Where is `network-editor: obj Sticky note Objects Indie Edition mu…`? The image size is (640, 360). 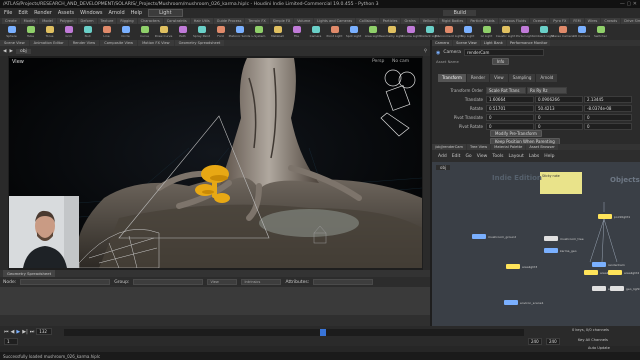
network-editor: obj Sticky note Objects Indie Edition mu… is located at coordinates (536, 244).